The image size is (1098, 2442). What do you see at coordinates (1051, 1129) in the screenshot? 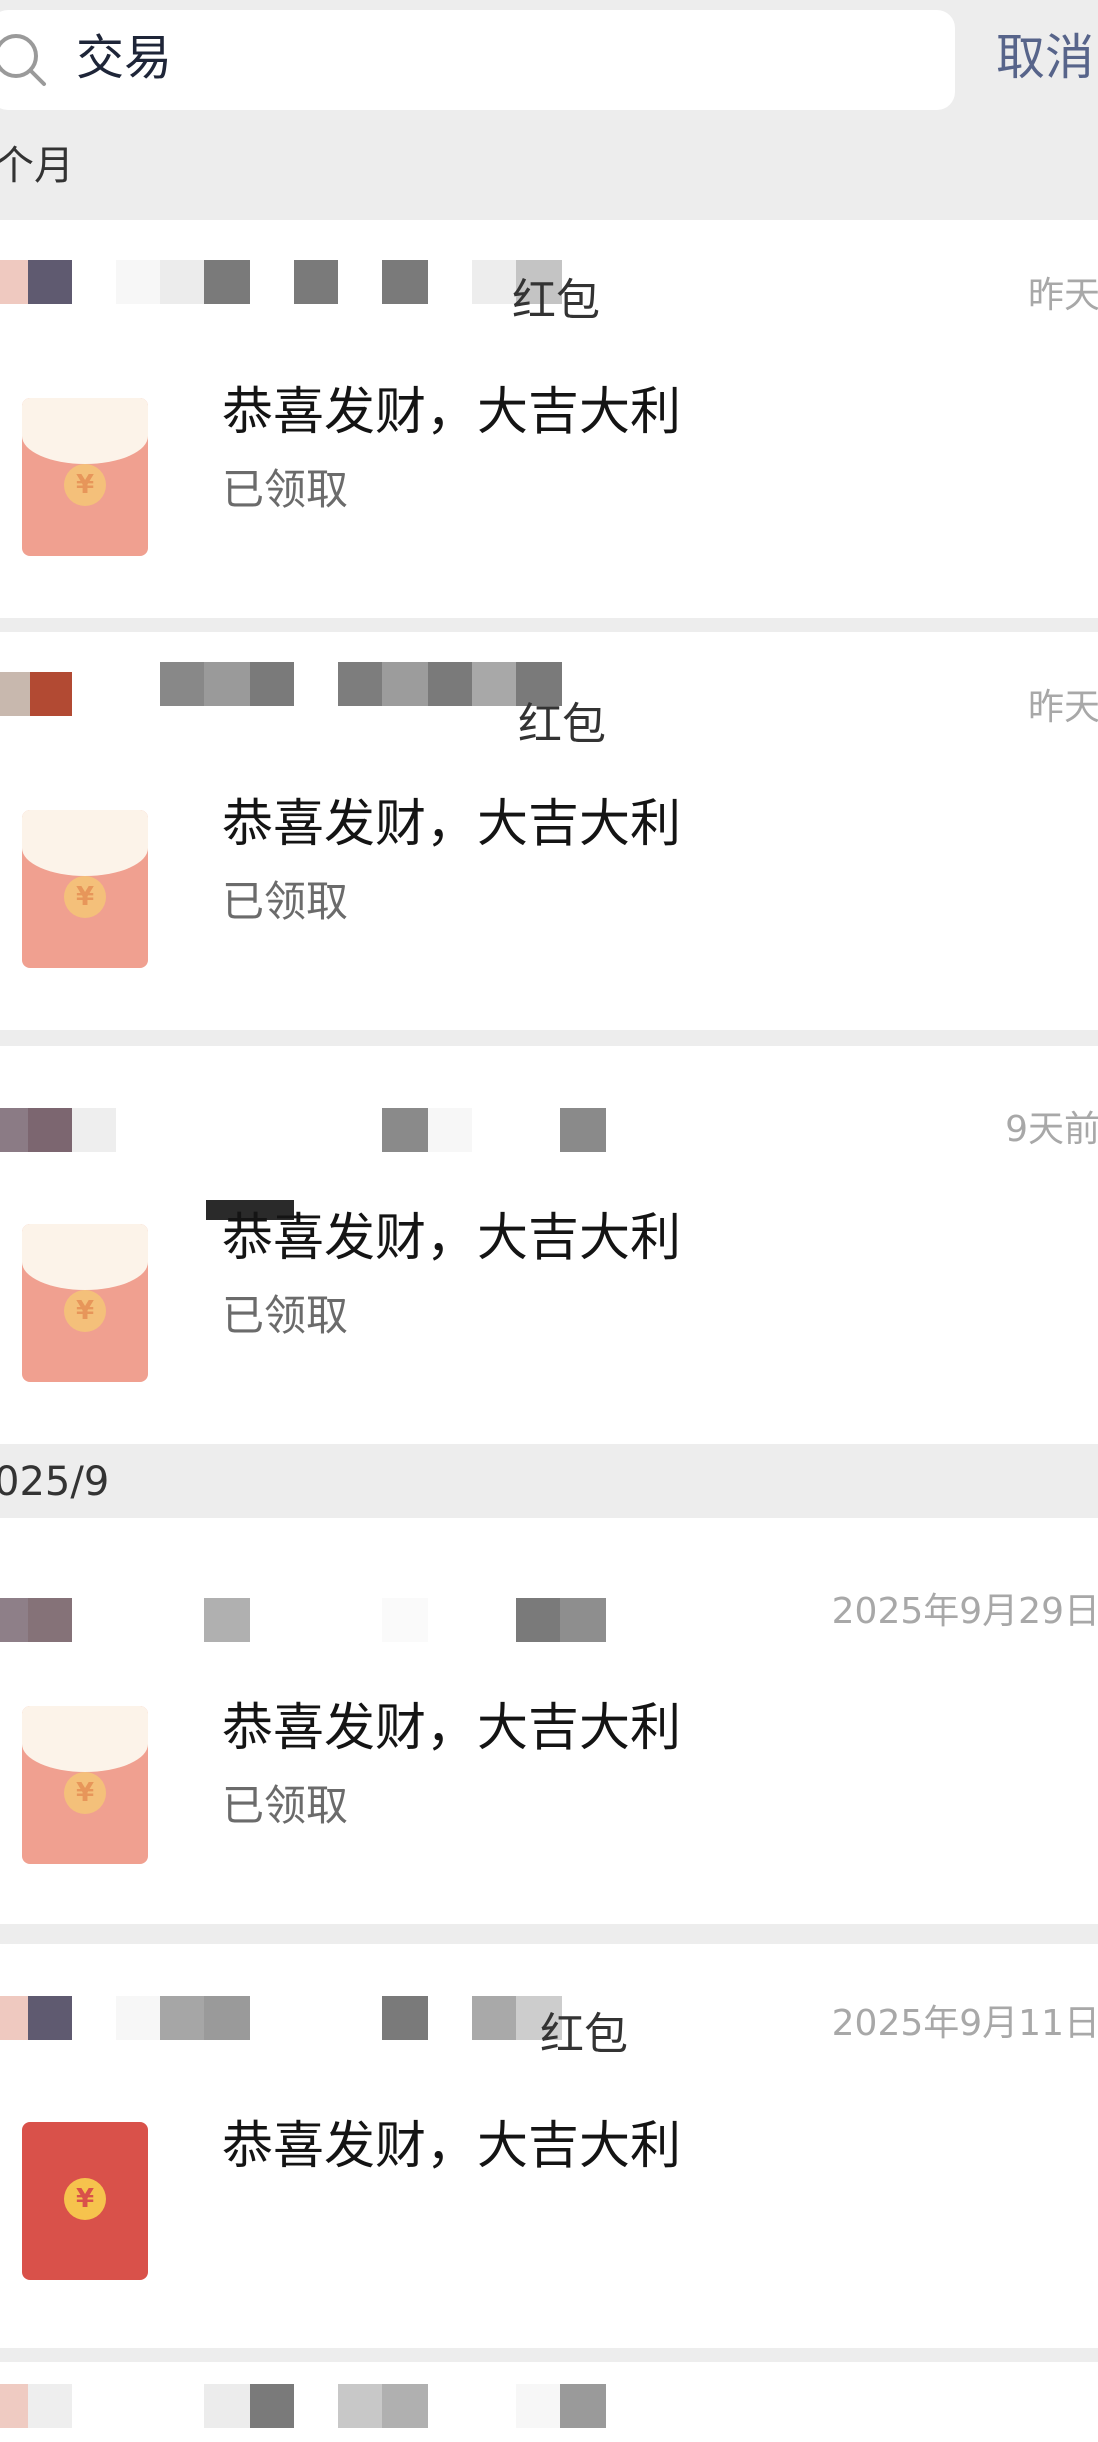
I see `timestamp: 9天前` at bounding box center [1051, 1129].